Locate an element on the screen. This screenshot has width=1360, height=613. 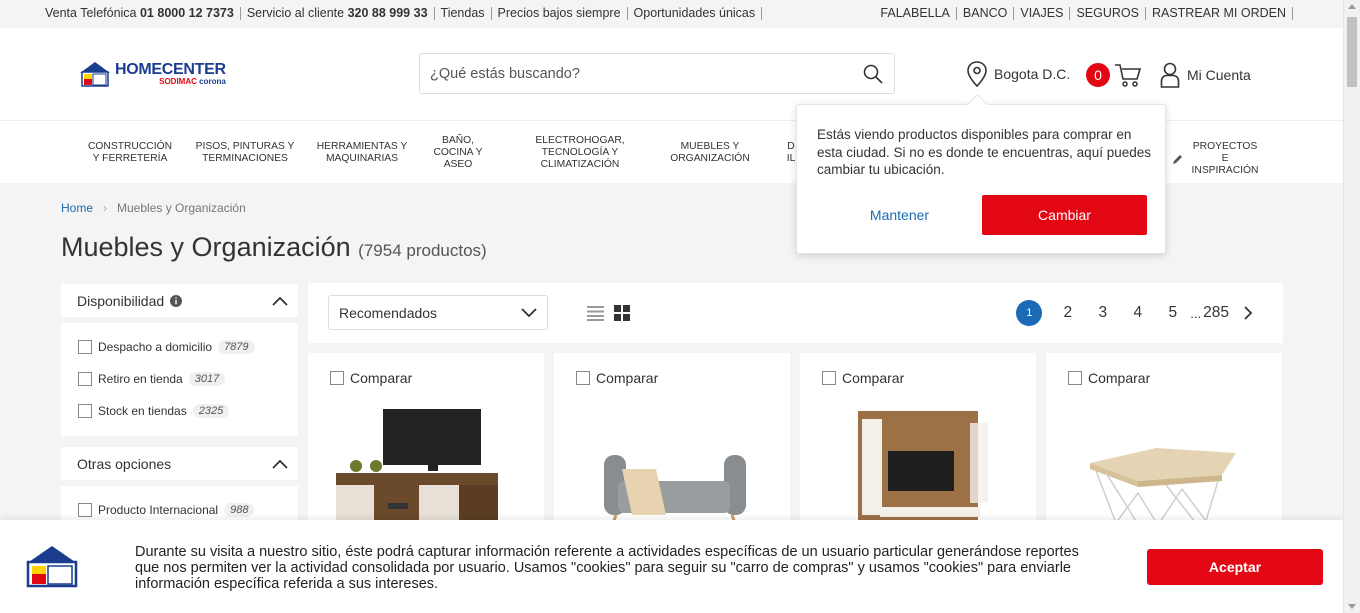
page-2: 2 is located at coordinates (1067, 313).